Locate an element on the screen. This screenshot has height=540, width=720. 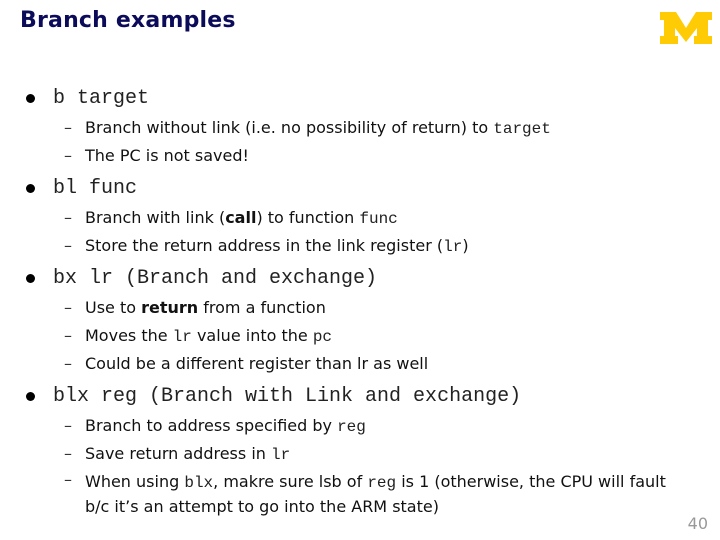
sub-bullet-text: Use to return from a function is located at coordinates (205, 308).